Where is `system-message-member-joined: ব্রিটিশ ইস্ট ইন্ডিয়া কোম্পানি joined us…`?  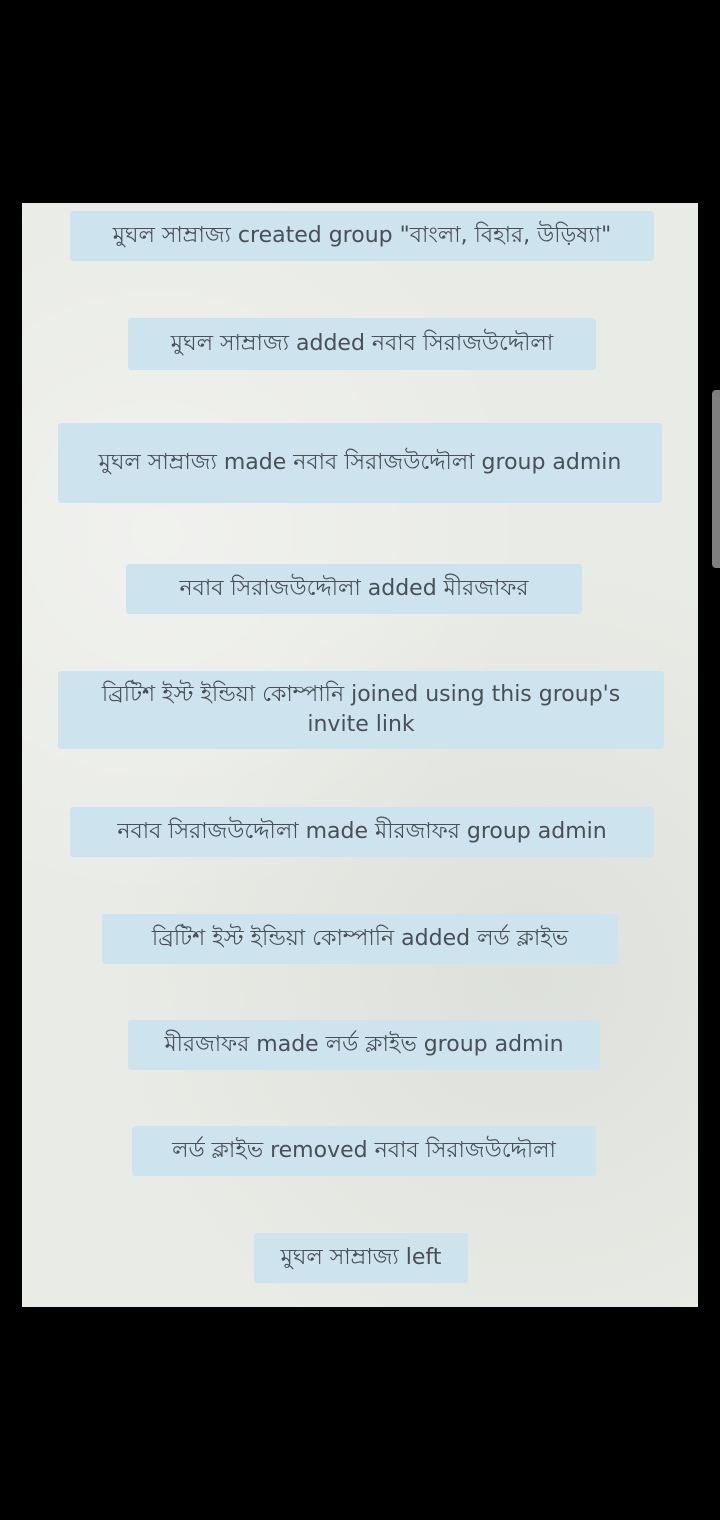
system-message-member-joined: ব্রিটিশ ইস্ট ইন্ডিয়া কোম্পানি joined us… is located at coordinates (361, 710).